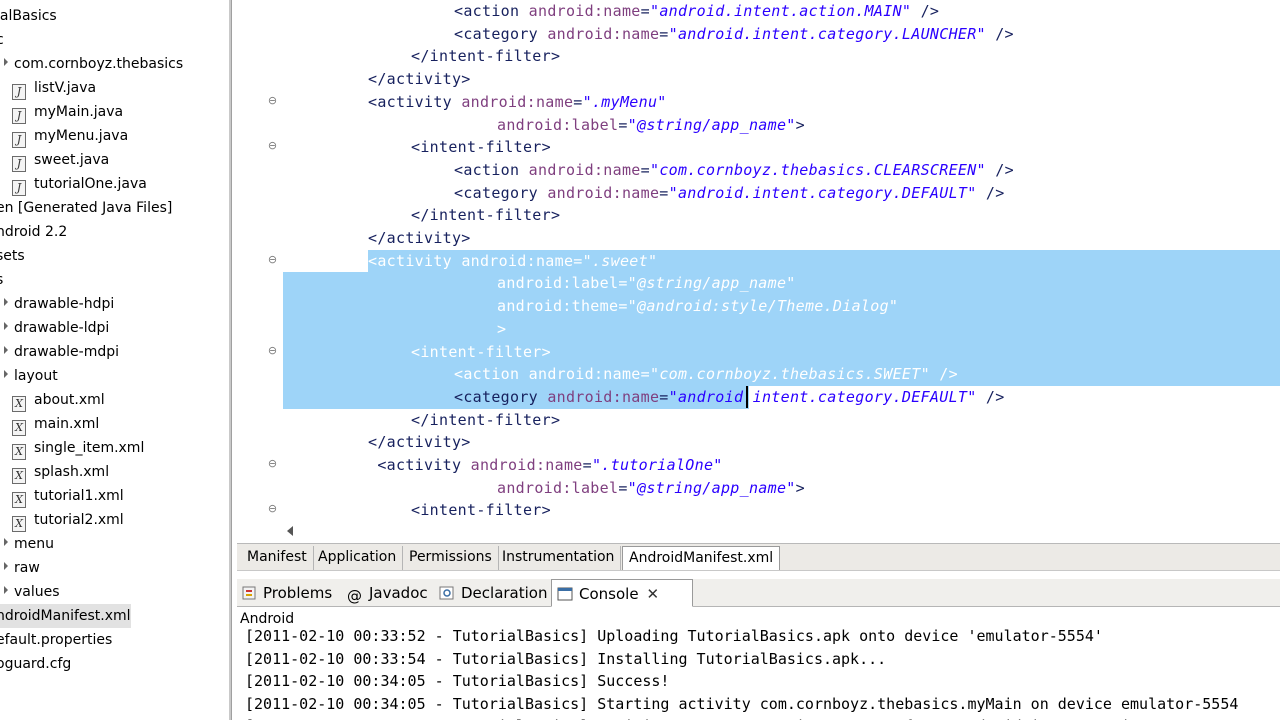  Describe the element at coordinates (78, 448) in the screenshot. I see `tree-item: Xsingle_item.xml` at that location.